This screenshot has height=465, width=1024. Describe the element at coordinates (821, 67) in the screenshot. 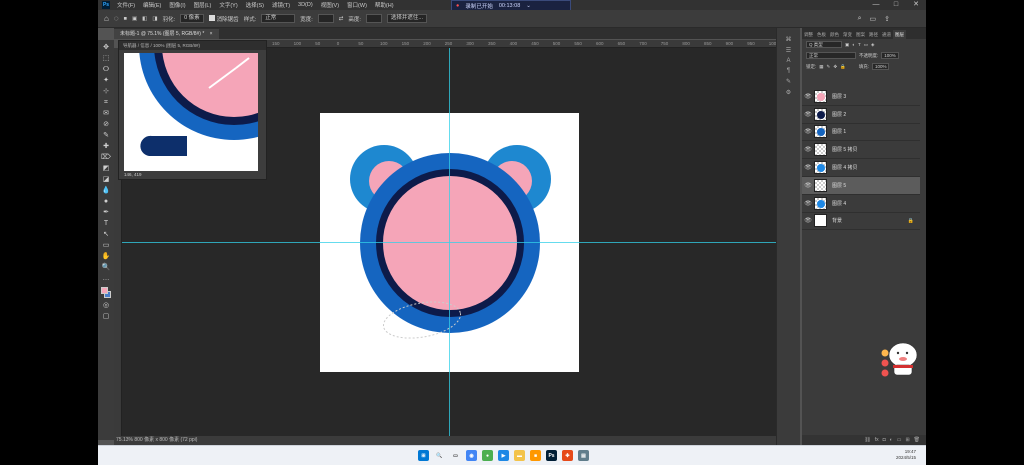

I see `lock-transparent-icon: ▦` at that location.